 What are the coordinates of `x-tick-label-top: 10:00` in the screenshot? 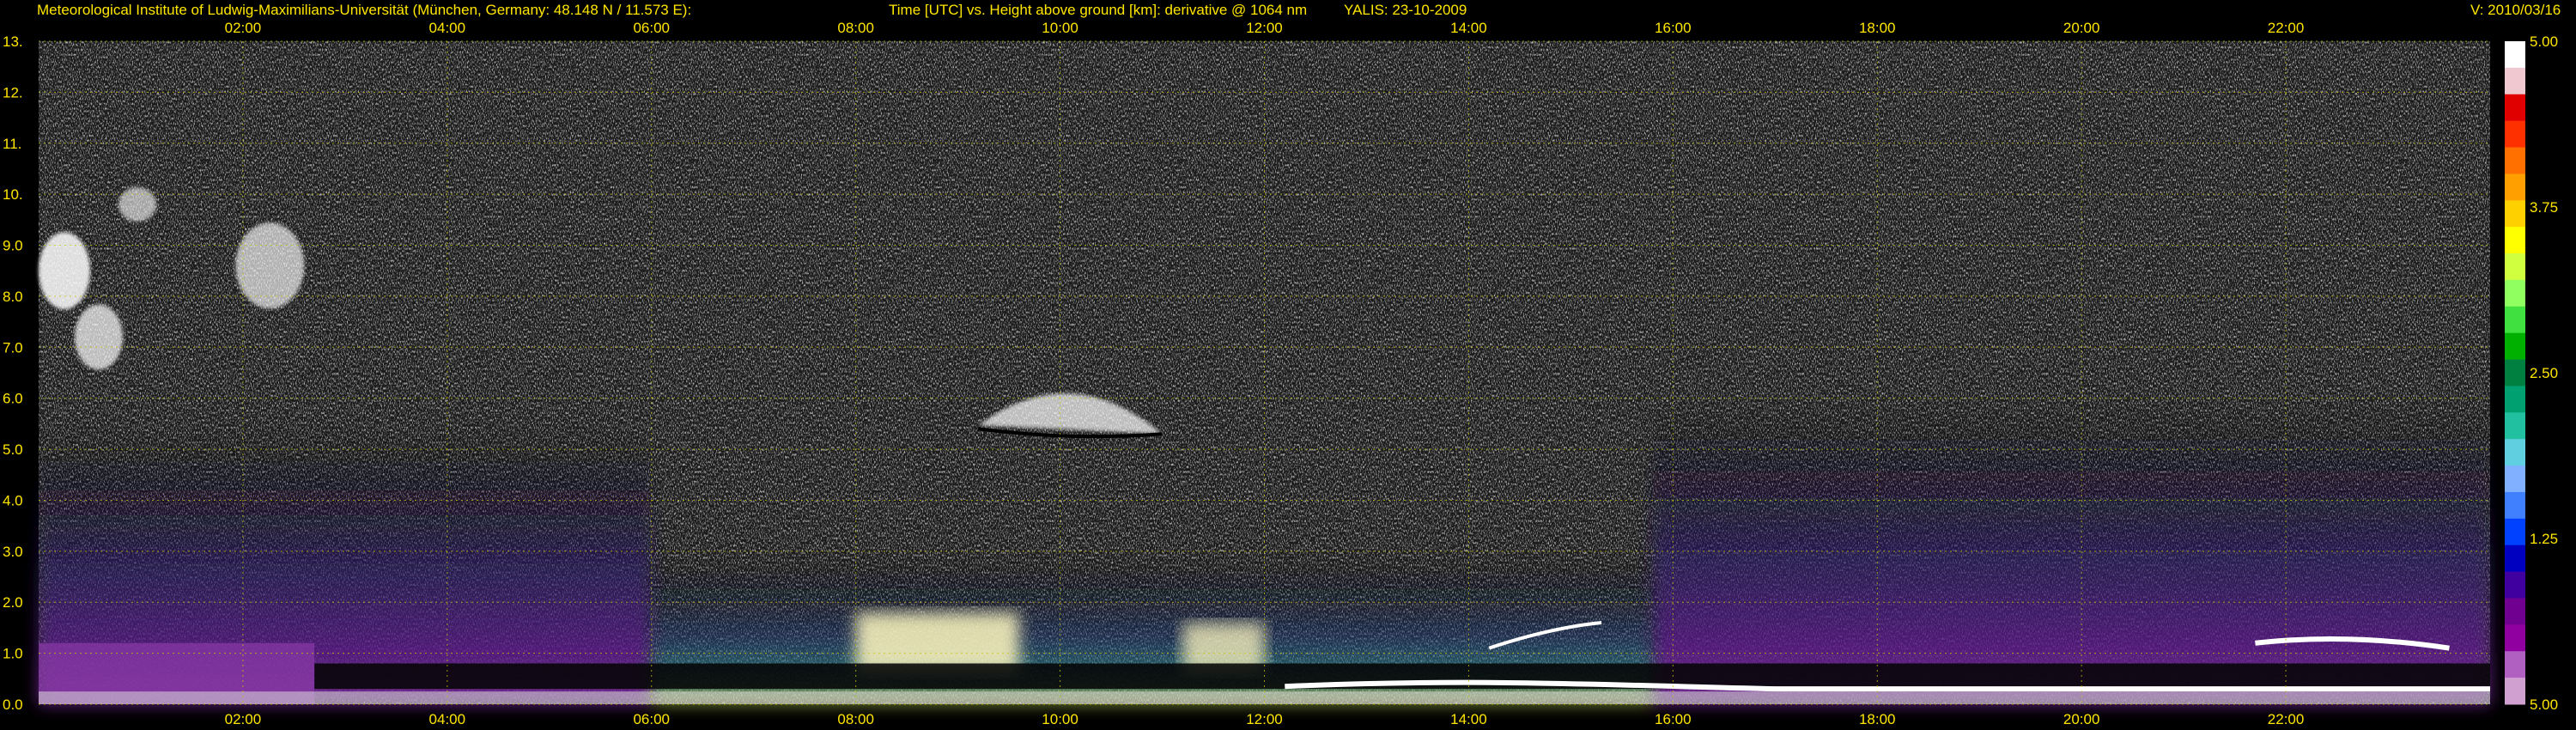 It's located at (1060, 28).